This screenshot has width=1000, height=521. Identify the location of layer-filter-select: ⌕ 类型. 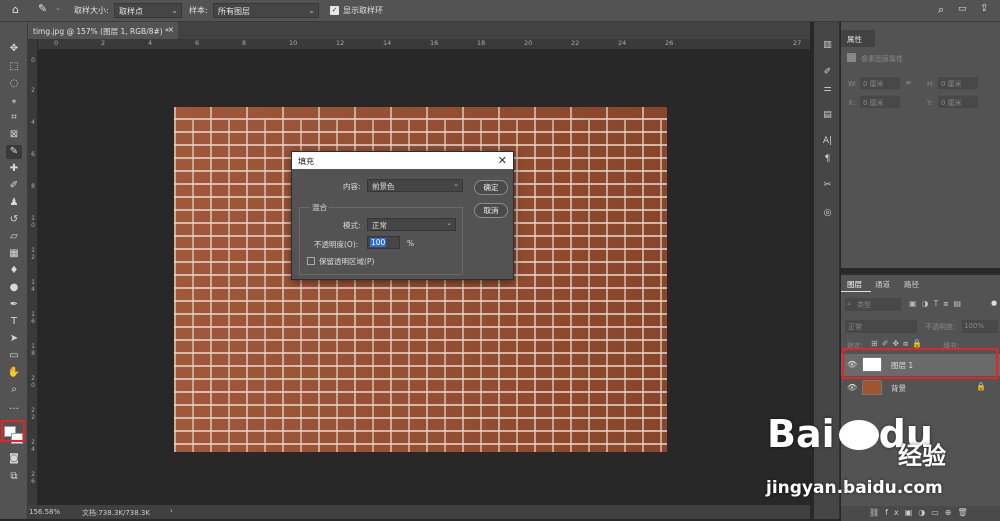
(873, 304).